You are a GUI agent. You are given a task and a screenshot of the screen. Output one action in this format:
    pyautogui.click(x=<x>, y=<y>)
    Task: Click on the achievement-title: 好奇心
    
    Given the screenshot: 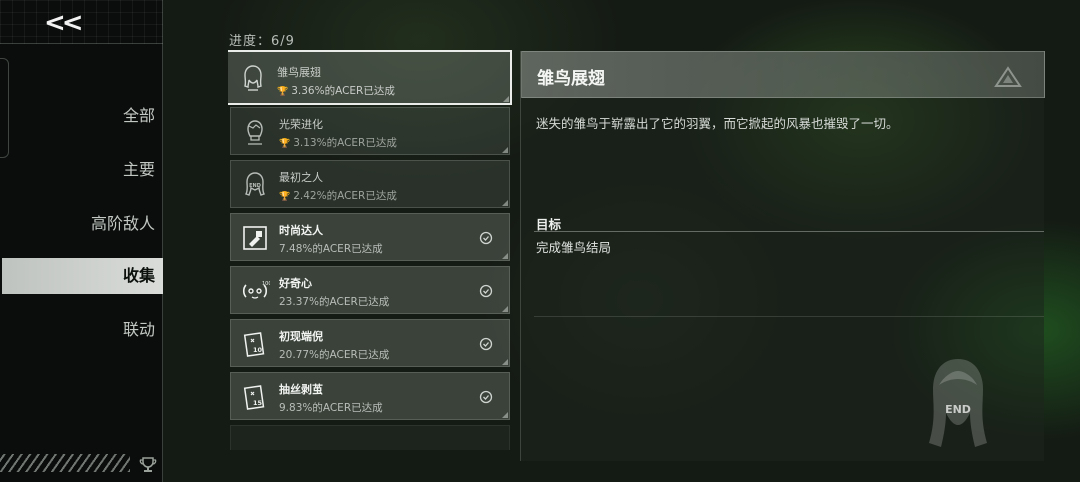 What is the action you would take?
    pyautogui.click(x=295, y=283)
    